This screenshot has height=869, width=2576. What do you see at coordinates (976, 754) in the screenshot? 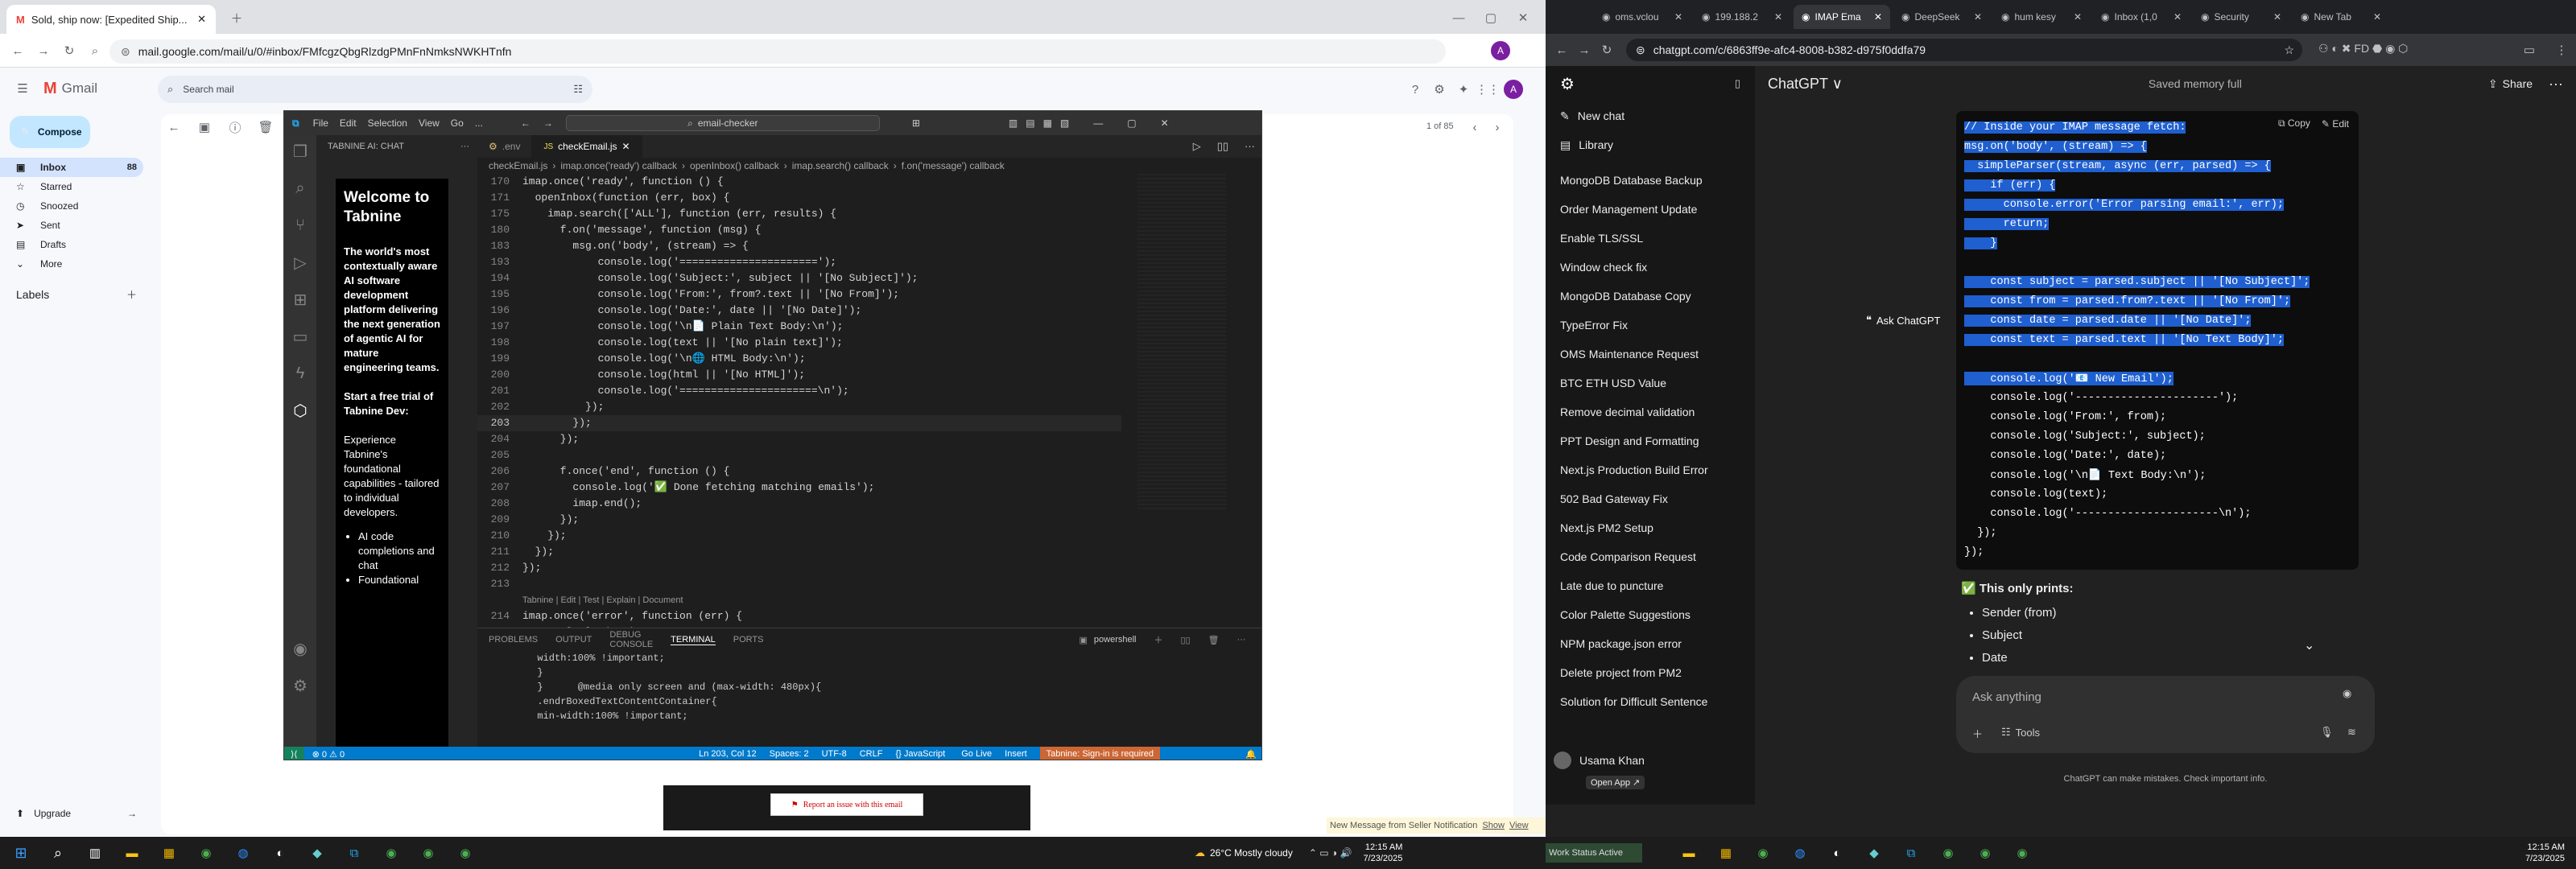
I see `go-live-status: Go Live` at bounding box center [976, 754].